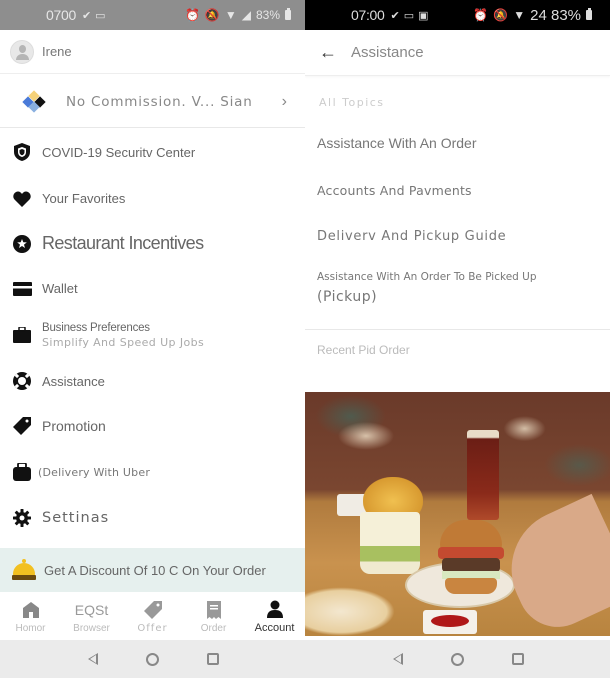 The height and width of the screenshot is (678, 610). What do you see at coordinates (22, 472) in the screenshot?
I see `delivery-bag-icon` at bounding box center [22, 472].